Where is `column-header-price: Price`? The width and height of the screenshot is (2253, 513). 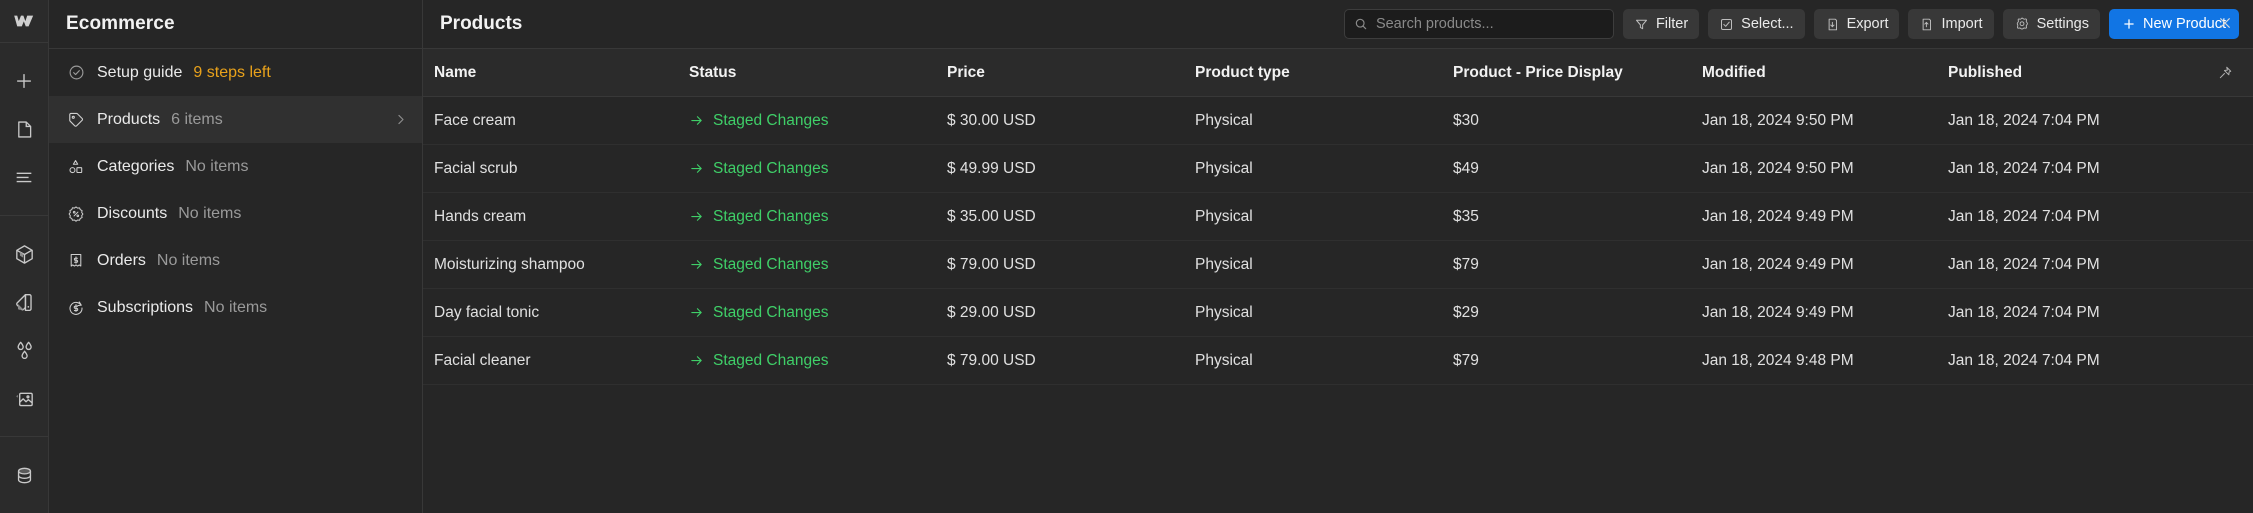
column-header-price: Price is located at coordinates (1071, 73).